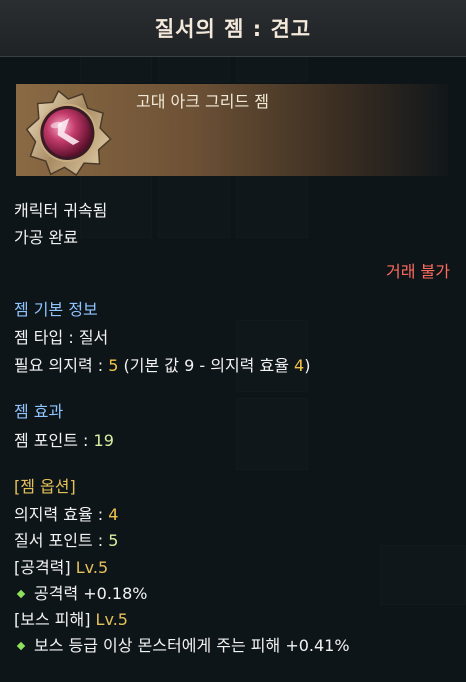  Describe the element at coordinates (61, 540) in the screenshot. I see `order-point-label: 질서 포인트 :` at that location.